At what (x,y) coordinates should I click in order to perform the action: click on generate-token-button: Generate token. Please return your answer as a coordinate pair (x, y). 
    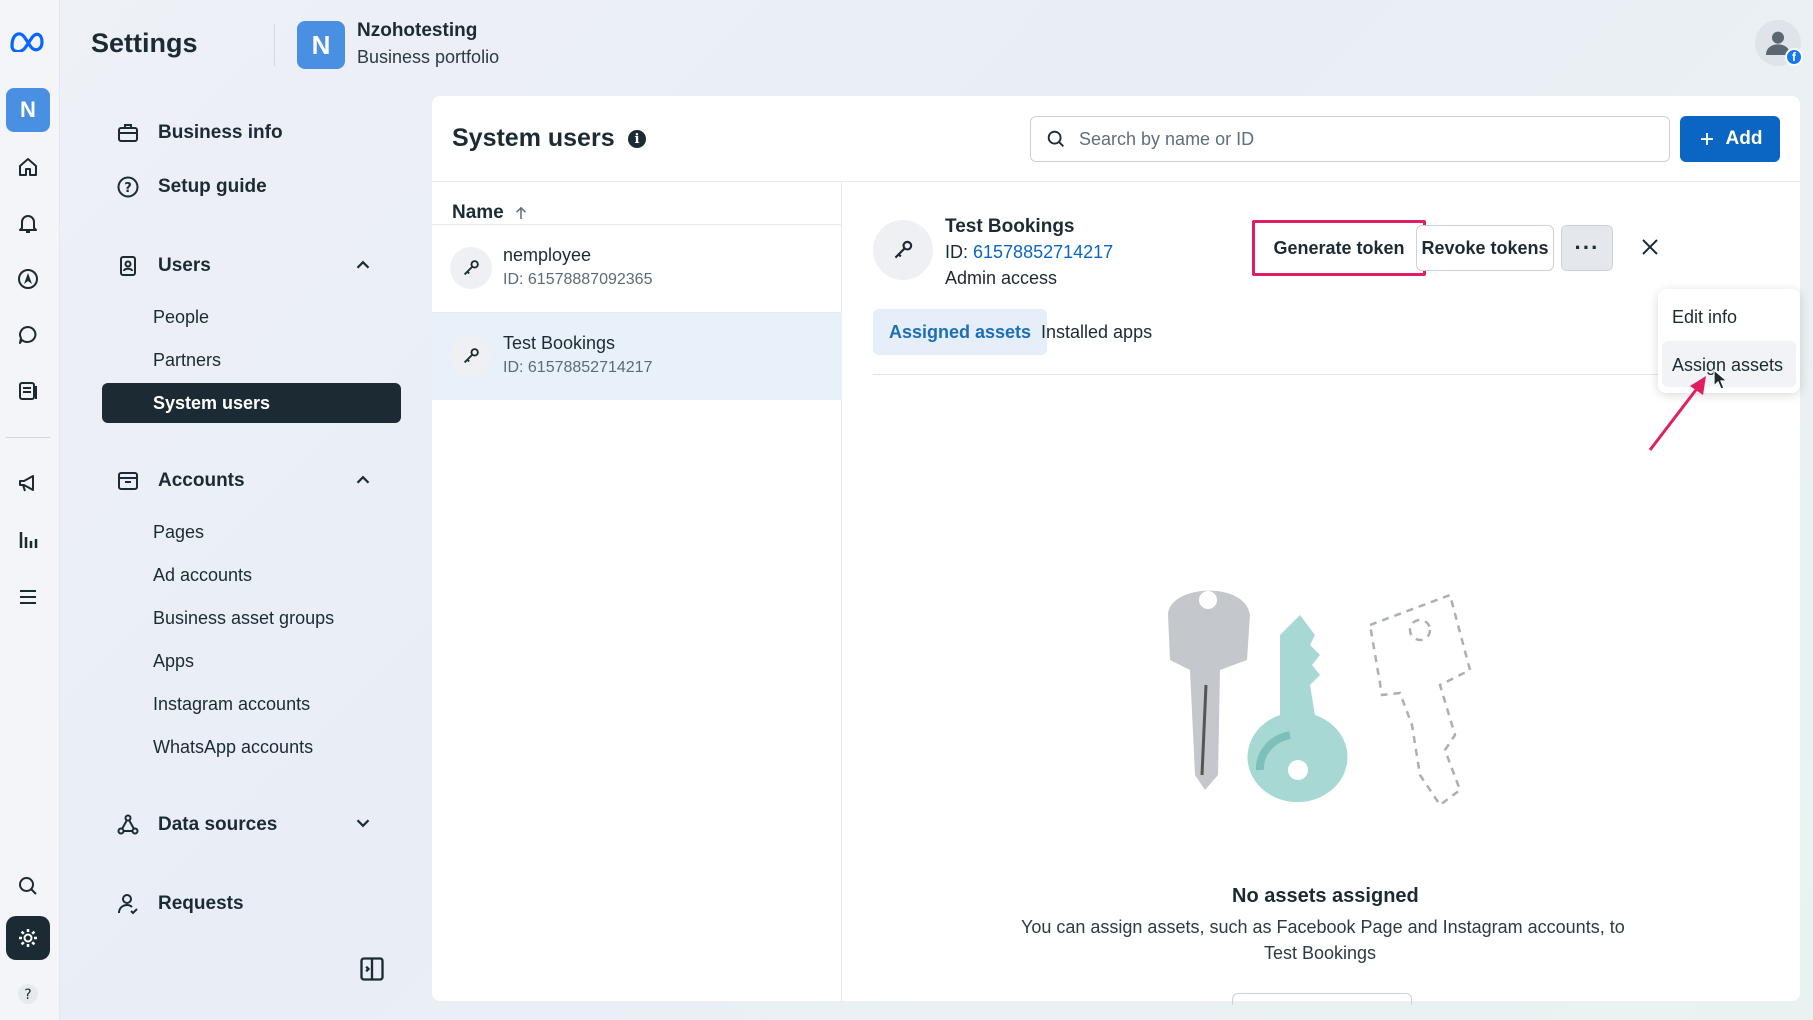
    Looking at the image, I should click on (1339, 248).